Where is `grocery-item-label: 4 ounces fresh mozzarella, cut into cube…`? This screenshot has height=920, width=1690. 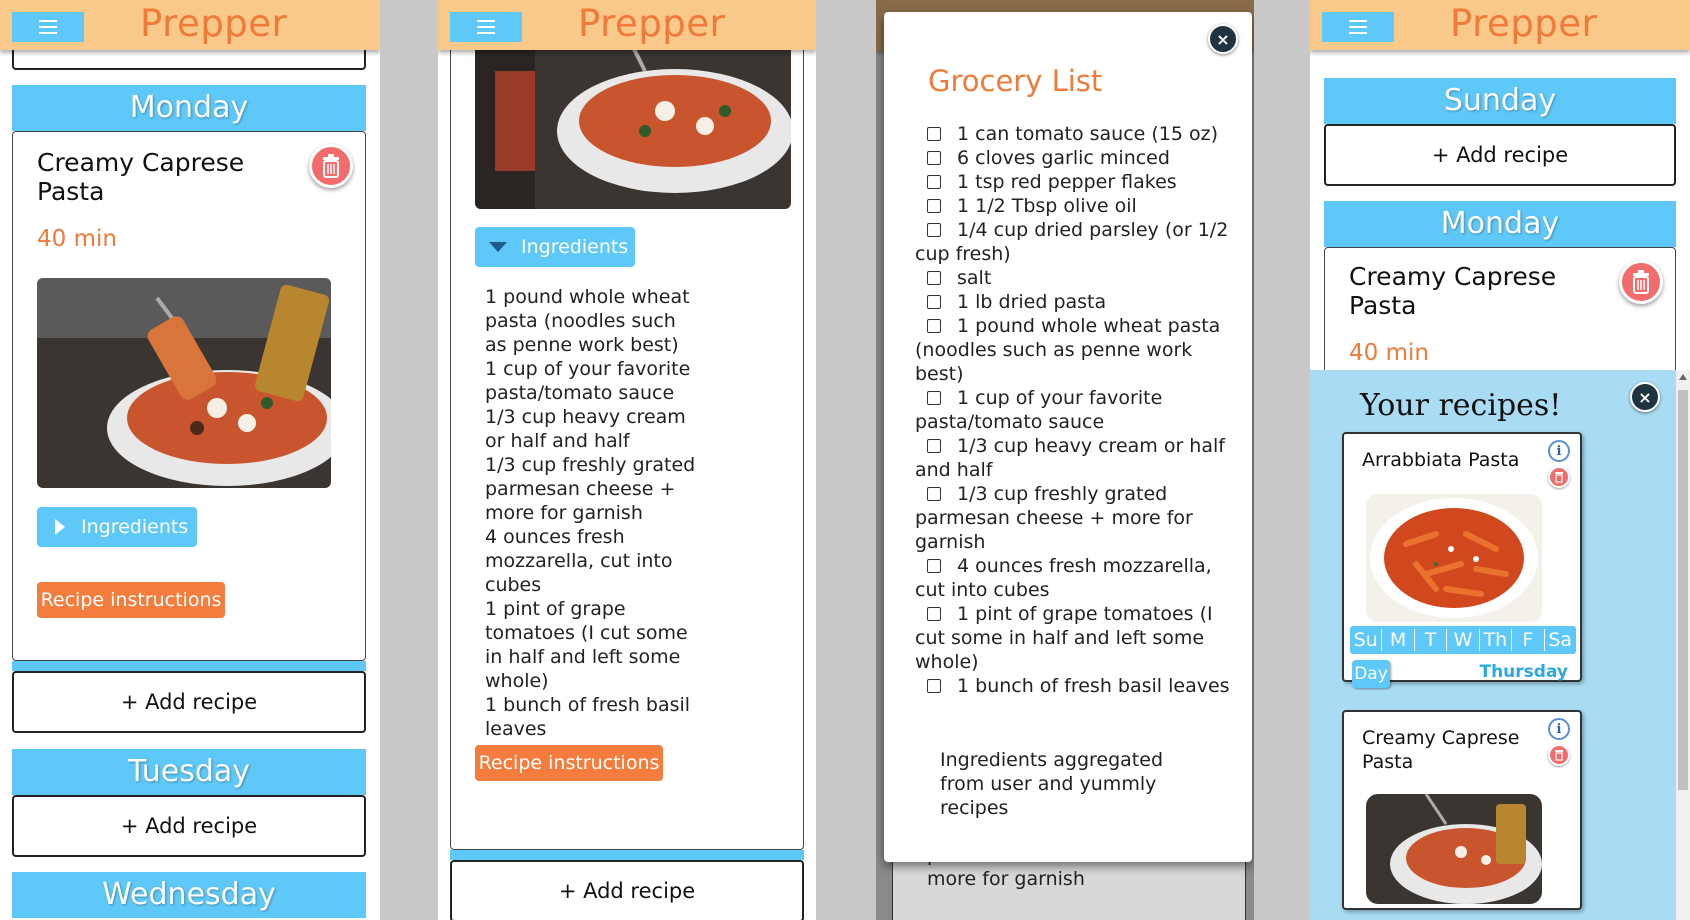
grocery-item-label: 4 ounces fresh mozzarella, cut into cube… is located at coordinates (1063, 578).